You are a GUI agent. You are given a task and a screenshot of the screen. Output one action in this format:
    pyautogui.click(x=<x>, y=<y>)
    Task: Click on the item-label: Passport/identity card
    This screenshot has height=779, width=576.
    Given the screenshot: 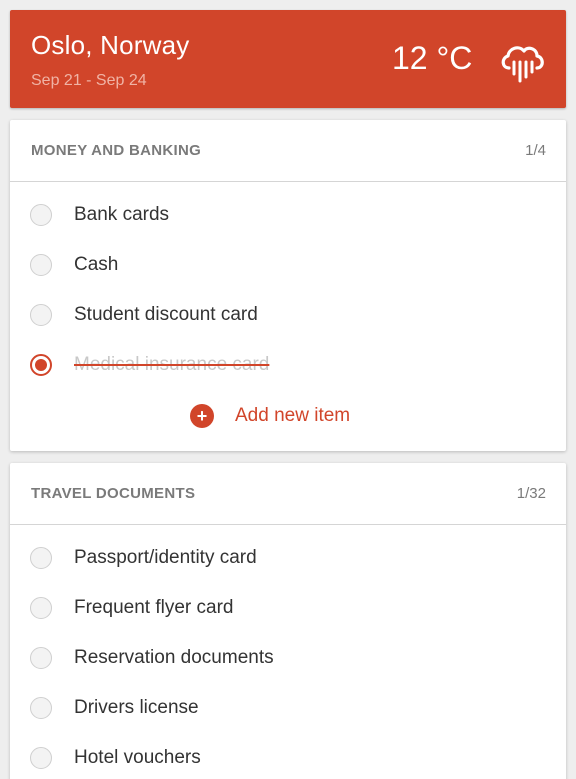 What is the action you would take?
    pyautogui.click(x=165, y=557)
    